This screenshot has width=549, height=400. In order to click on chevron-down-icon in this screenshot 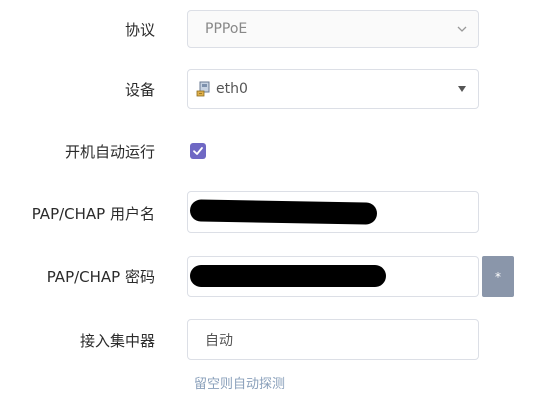, I will do `click(462, 29)`.